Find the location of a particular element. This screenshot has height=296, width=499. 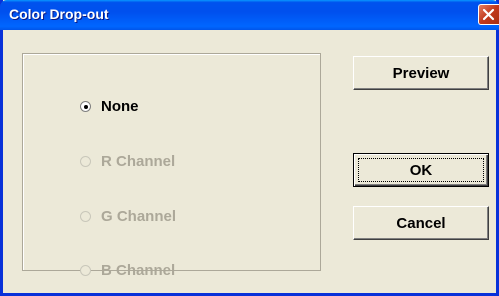

radio-label-r-channel: R Channel is located at coordinates (138, 161).